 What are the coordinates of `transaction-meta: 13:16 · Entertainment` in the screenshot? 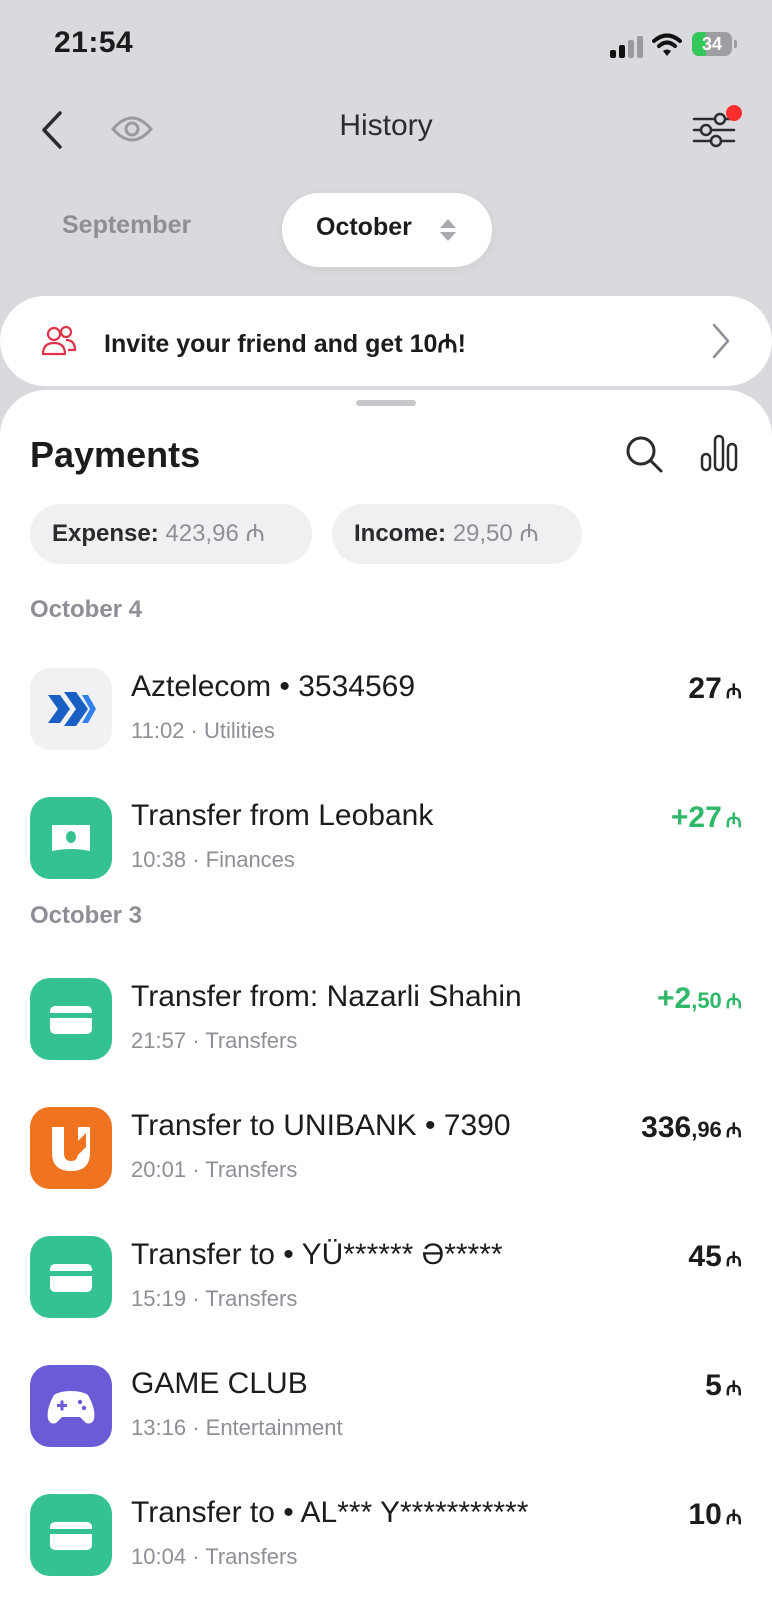 It's located at (237, 1427).